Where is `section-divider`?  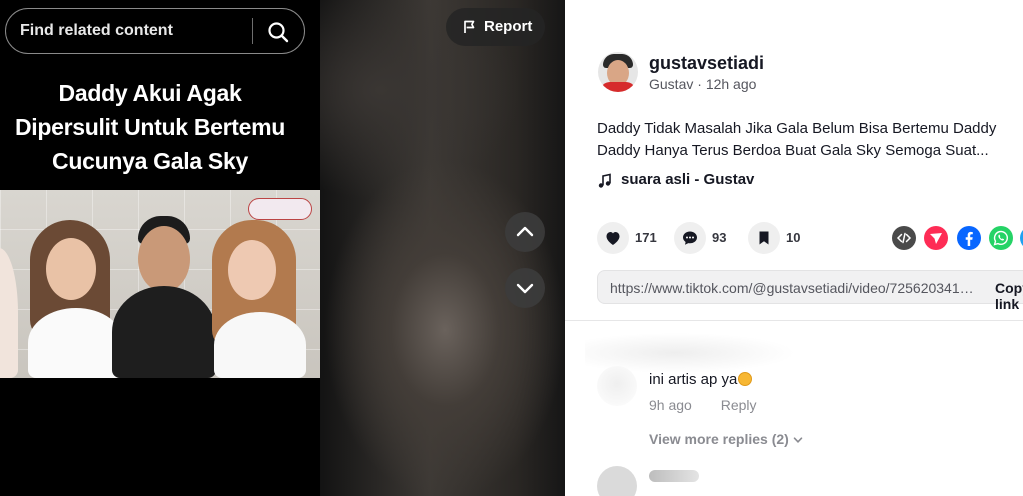 section-divider is located at coordinates (794, 320).